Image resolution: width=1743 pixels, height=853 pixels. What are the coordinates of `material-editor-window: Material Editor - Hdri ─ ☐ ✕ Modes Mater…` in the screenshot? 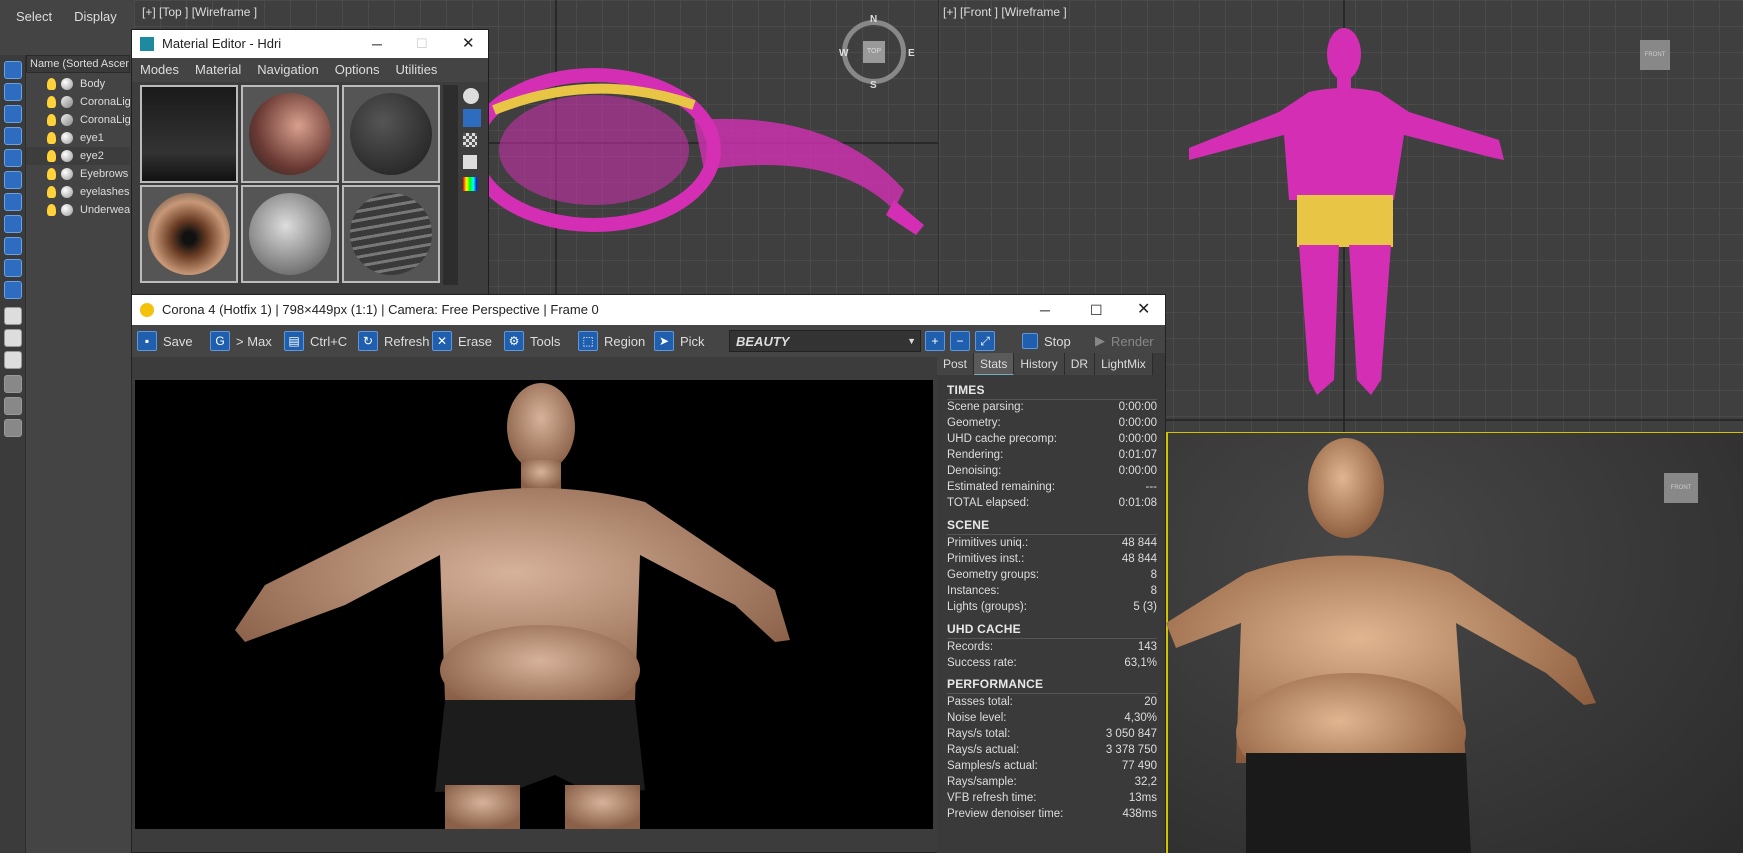 It's located at (310, 163).